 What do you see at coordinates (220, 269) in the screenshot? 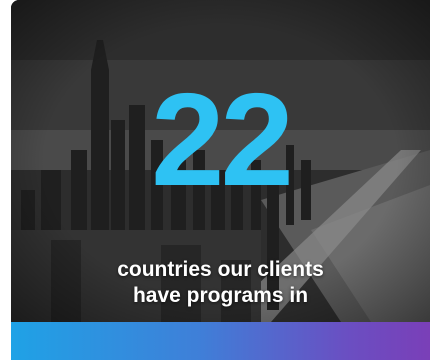
I see `stat-caption-line-1: countries our clients` at bounding box center [220, 269].